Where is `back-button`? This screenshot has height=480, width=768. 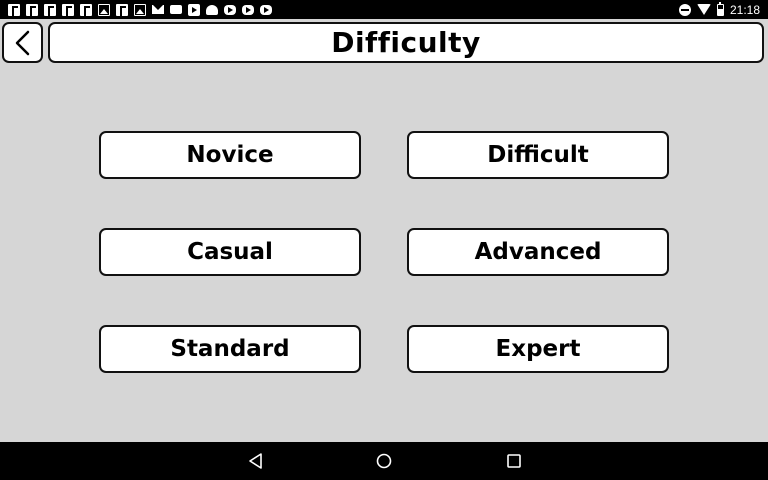 back-button is located at coordinates (22, 42).